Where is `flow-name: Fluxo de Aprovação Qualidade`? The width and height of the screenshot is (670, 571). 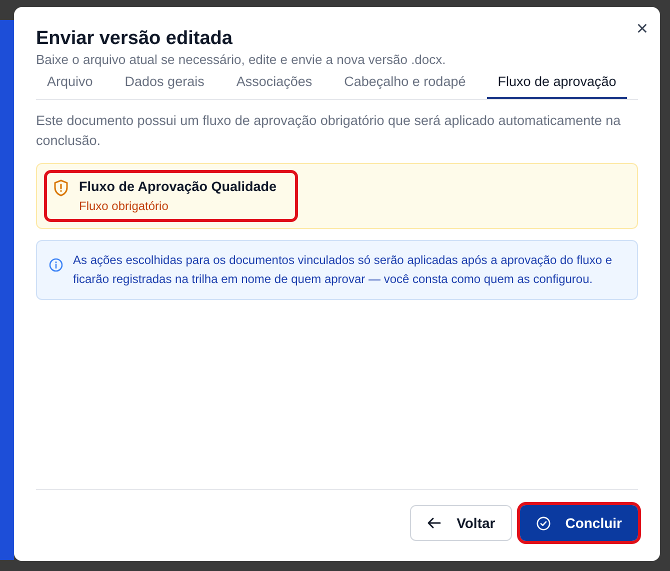 flow-name: Fluxo de Aprovação Qualidade is located at coordinates (178, 187).